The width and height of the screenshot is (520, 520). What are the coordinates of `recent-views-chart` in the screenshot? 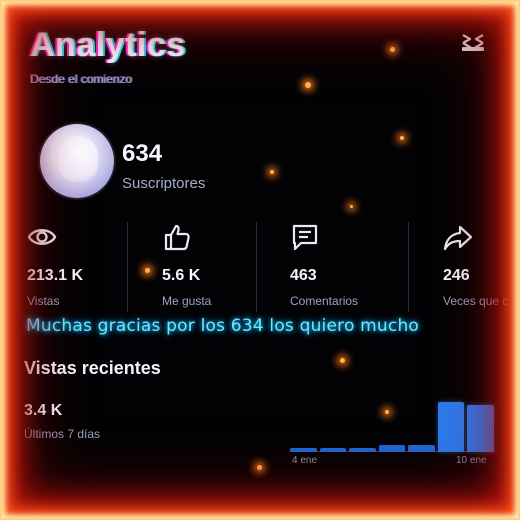 It's located at (392, 426).